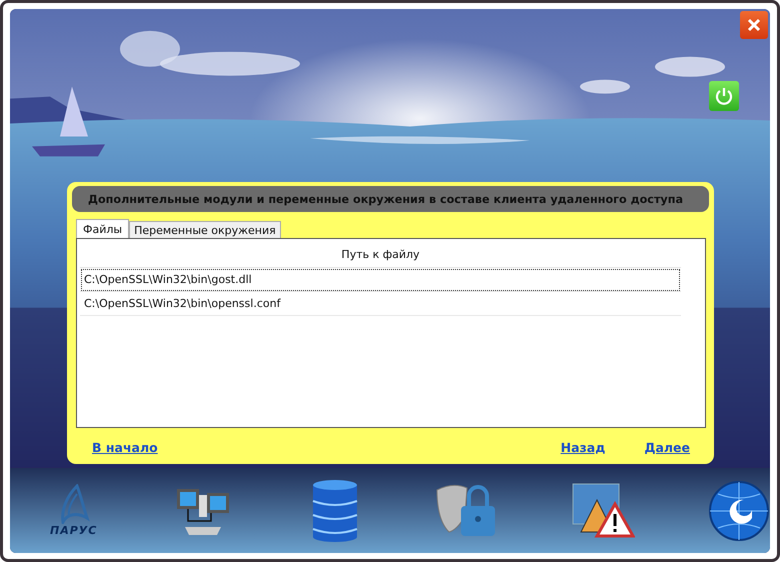  I want to click on close-icon, so click(754, 25).